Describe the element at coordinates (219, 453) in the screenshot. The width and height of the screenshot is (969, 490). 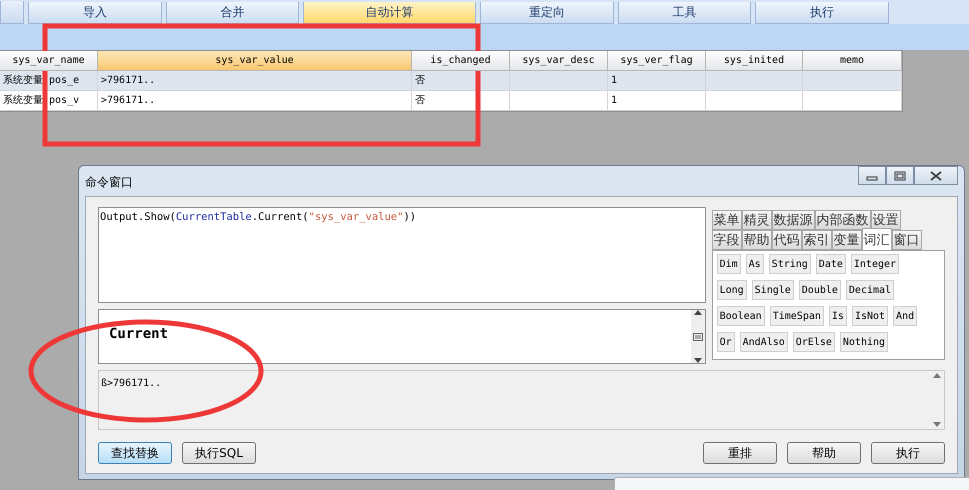
I see `dialog-button: 执行SQL` at that location.